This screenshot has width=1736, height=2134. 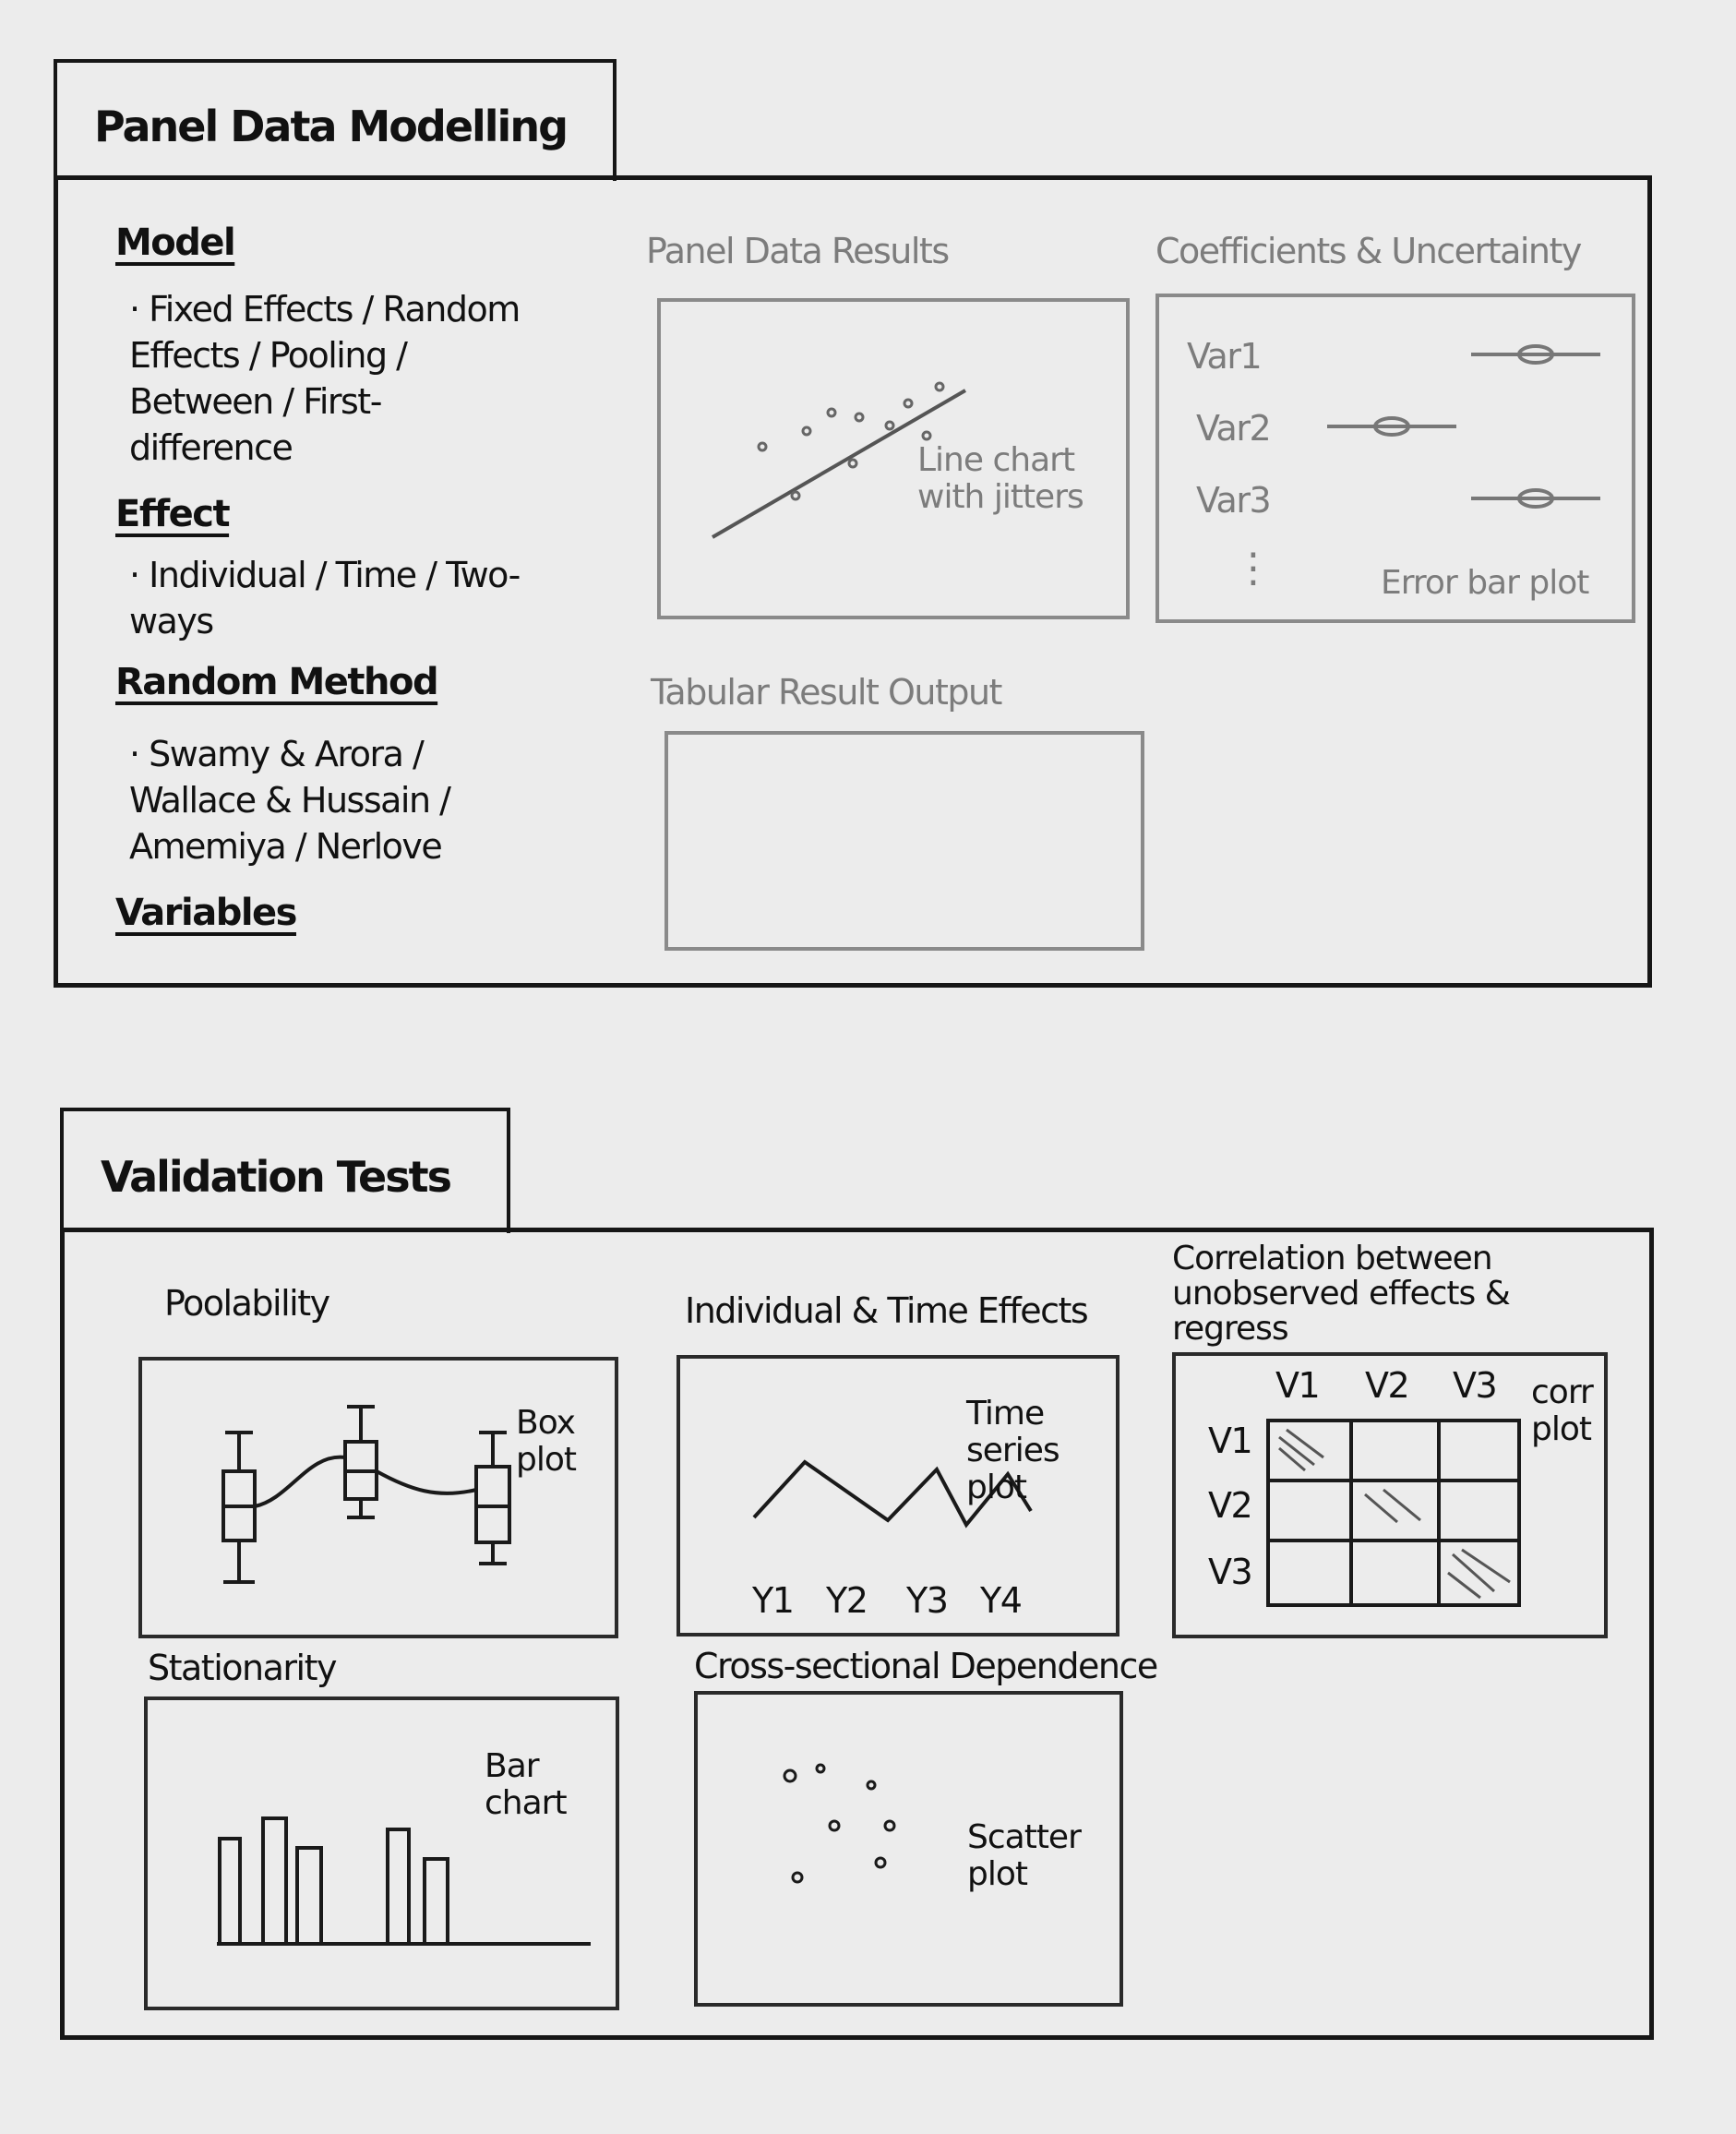 I want to click on stationarity-chart: Bar chart, so click(x=381, y=1853).